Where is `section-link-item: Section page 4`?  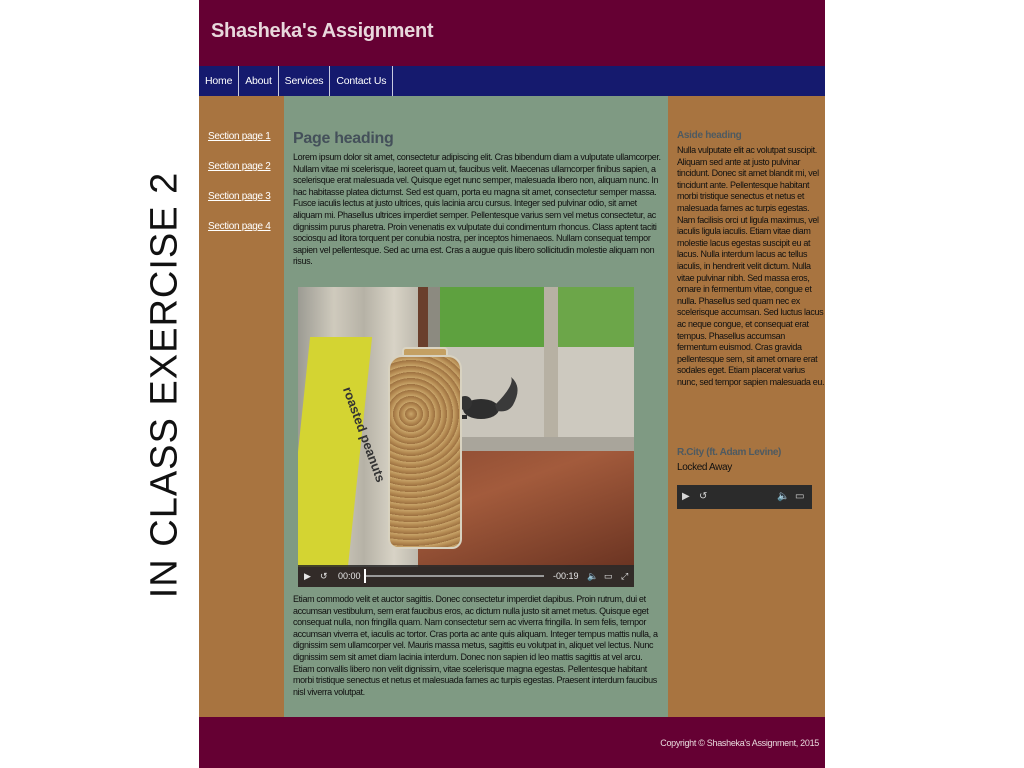 section-link-item: Section page 4 is located at coordinates (246, 225).